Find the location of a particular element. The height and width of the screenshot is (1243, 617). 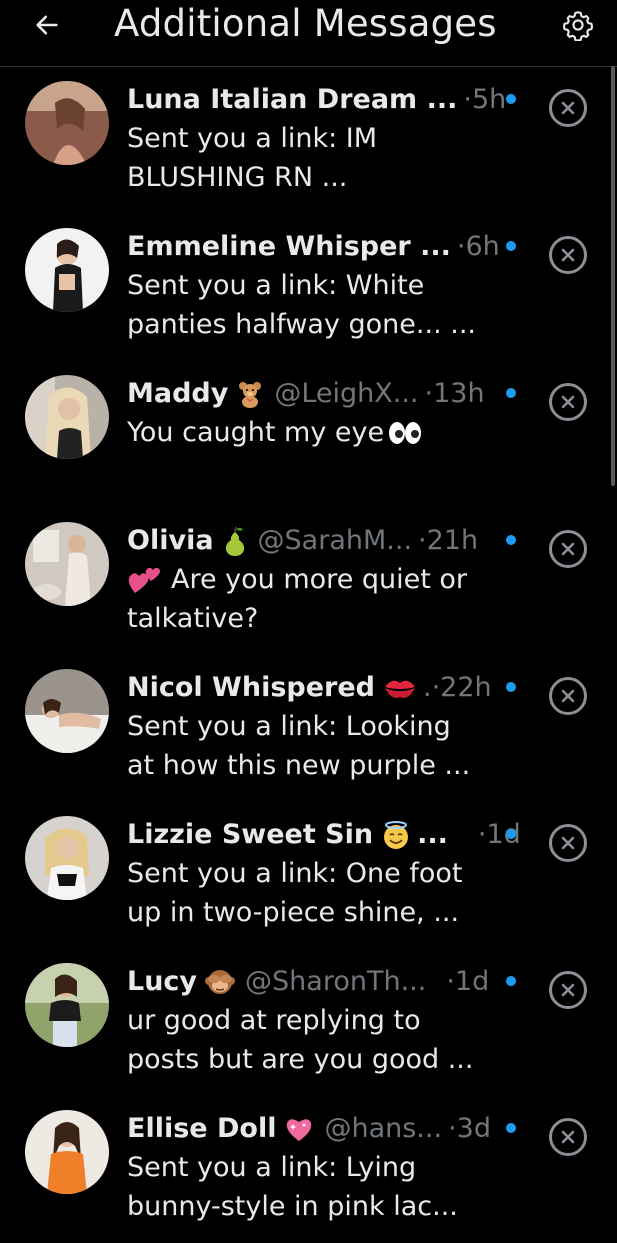

sender-line: Olivia @SarahM... ·21h is located at coordinates (327, 541).